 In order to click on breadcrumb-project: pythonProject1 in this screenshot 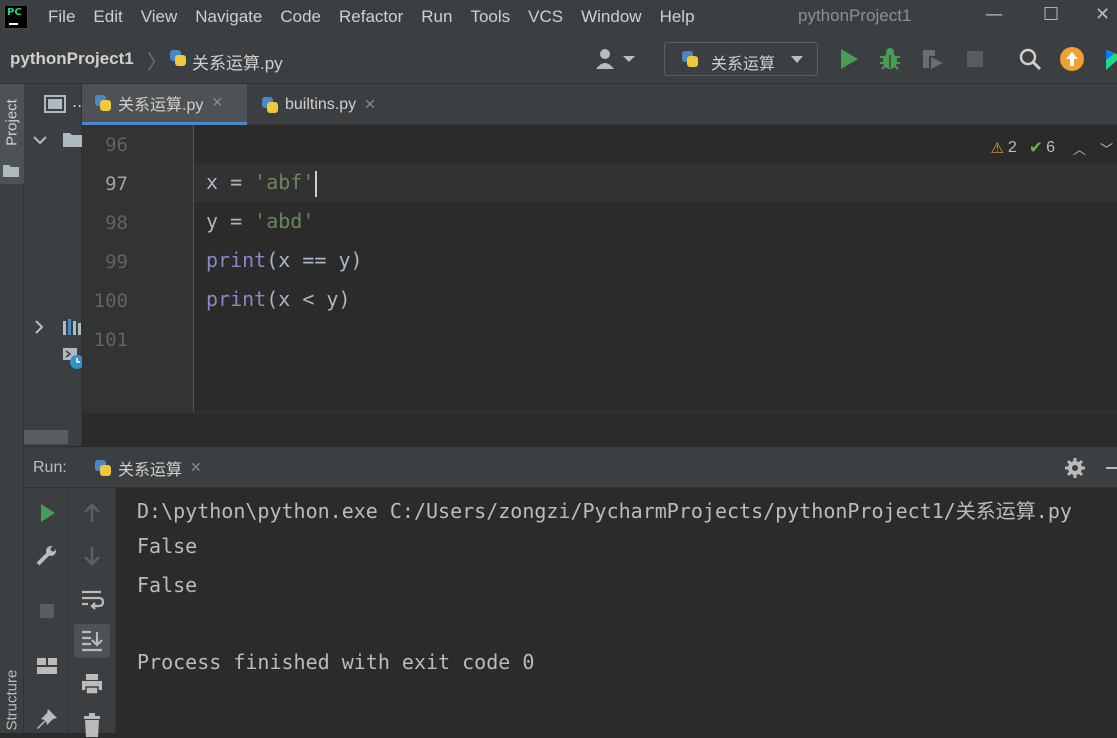, I will do `click(72, 59)`.